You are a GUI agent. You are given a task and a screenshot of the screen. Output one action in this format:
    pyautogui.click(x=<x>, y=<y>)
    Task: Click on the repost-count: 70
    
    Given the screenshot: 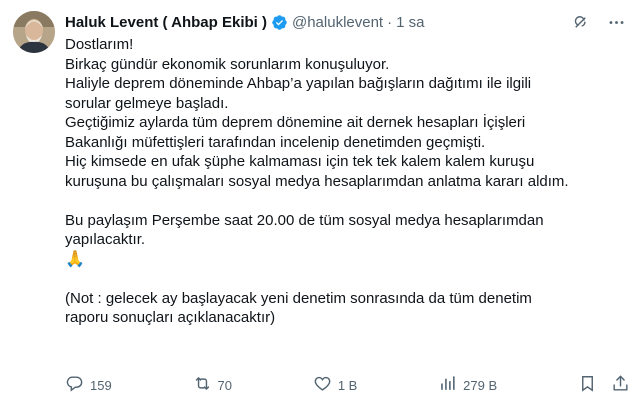 What is the action you would take?
    pyautogui.click(x=224, y=385)
    